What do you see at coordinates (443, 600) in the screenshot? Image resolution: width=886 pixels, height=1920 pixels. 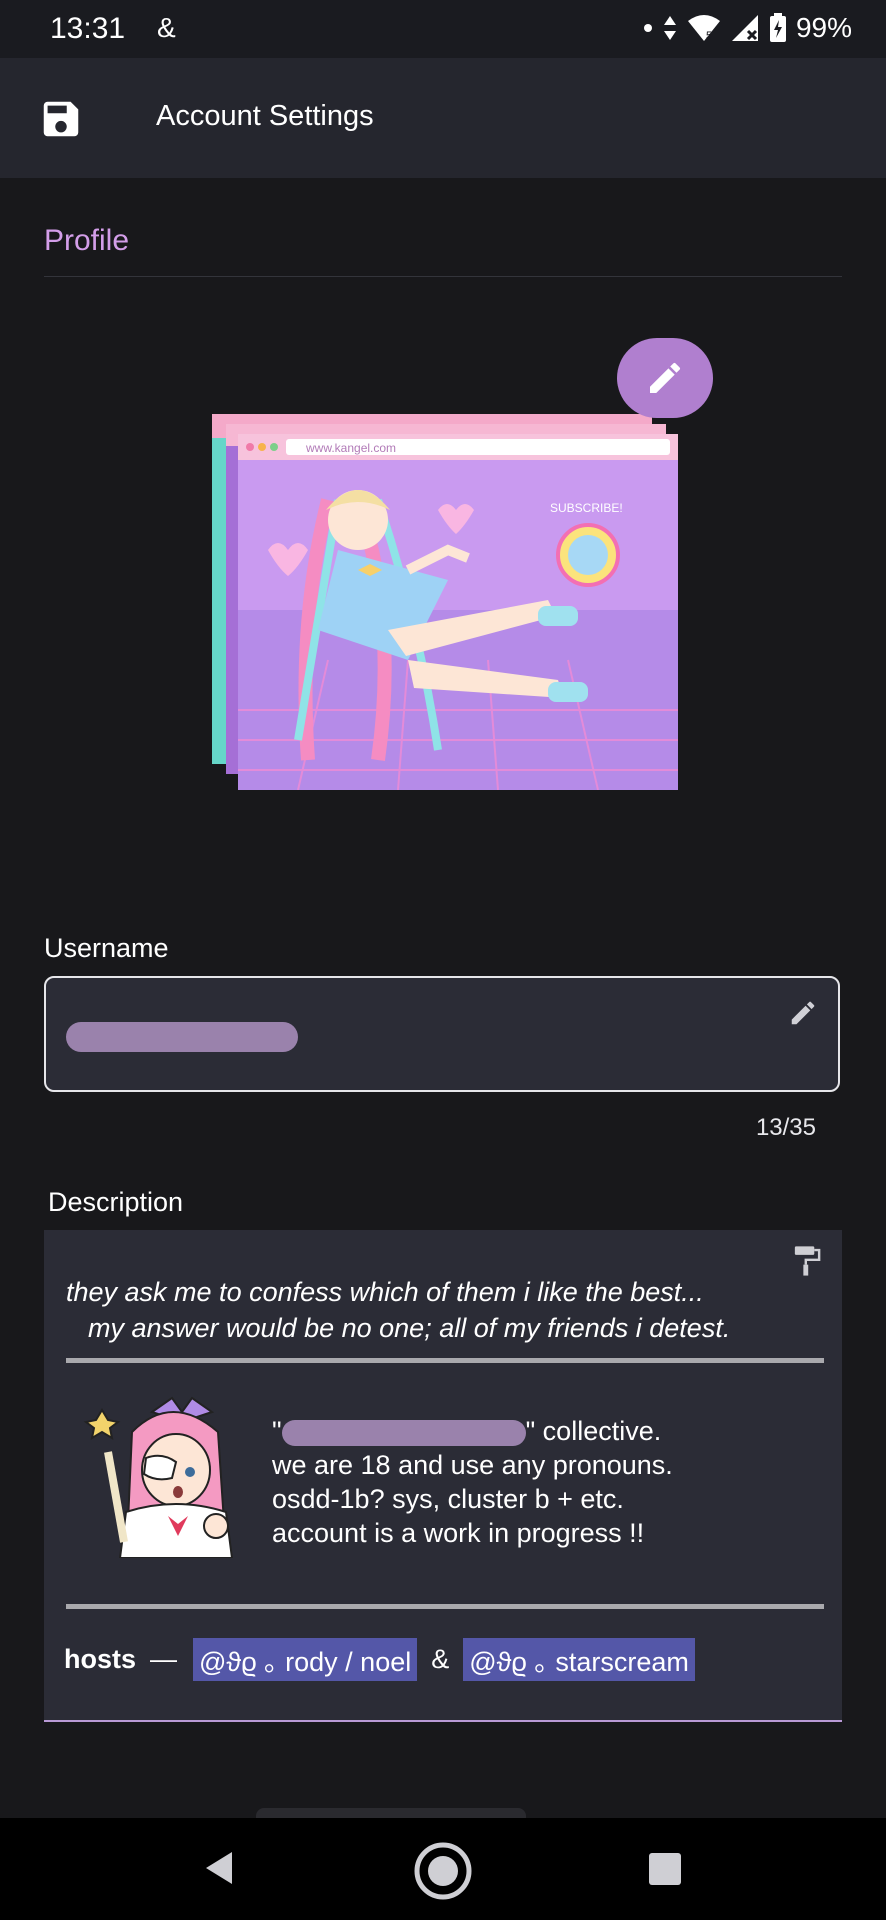 I see `profile-avatar: www.kangel.com SUBSCRIBE!` at bounding box center [443, 600].